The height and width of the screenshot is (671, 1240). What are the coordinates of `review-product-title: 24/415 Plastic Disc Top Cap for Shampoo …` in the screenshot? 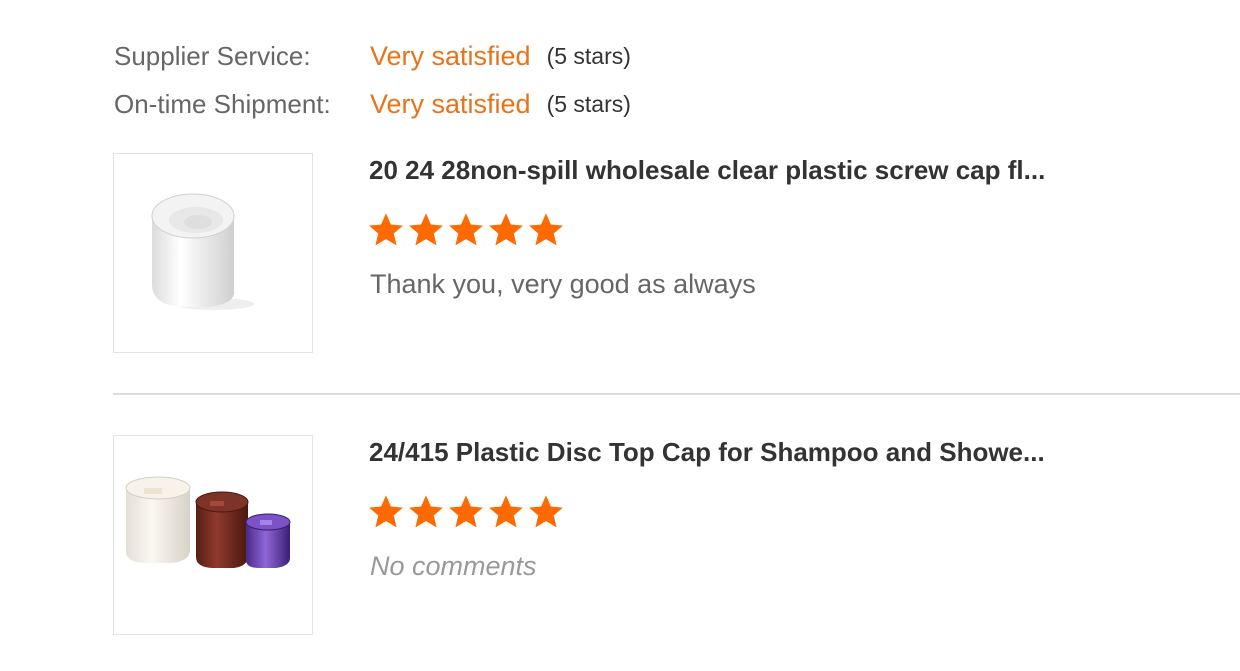 It's located at (739, 452).